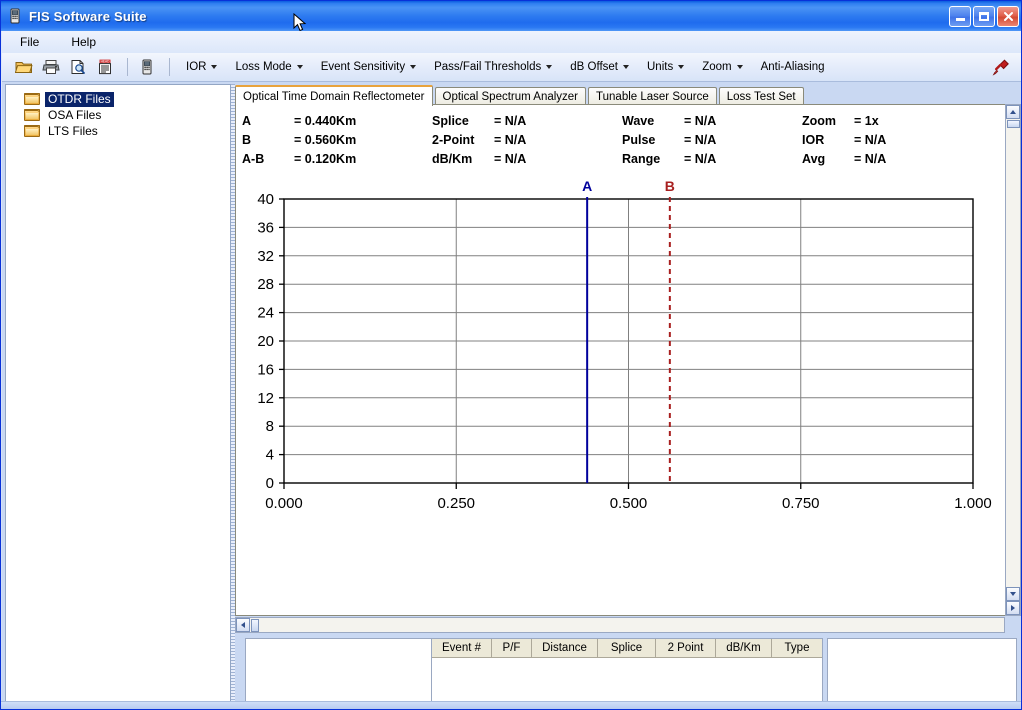 This screenshot has width=1022, height=710. What do you see at coordinates (700, 139) in the screenshot?
I see `info-value-pulse: = N/A` at bounding box center [700, 139].